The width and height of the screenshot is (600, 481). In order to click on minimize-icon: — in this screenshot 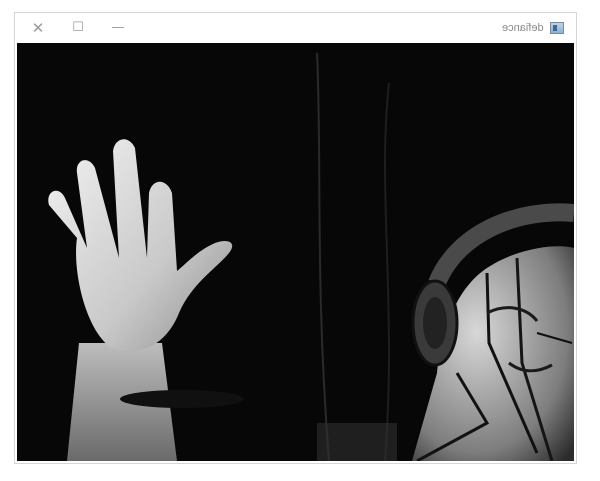, I will do `click(118, 28)`.